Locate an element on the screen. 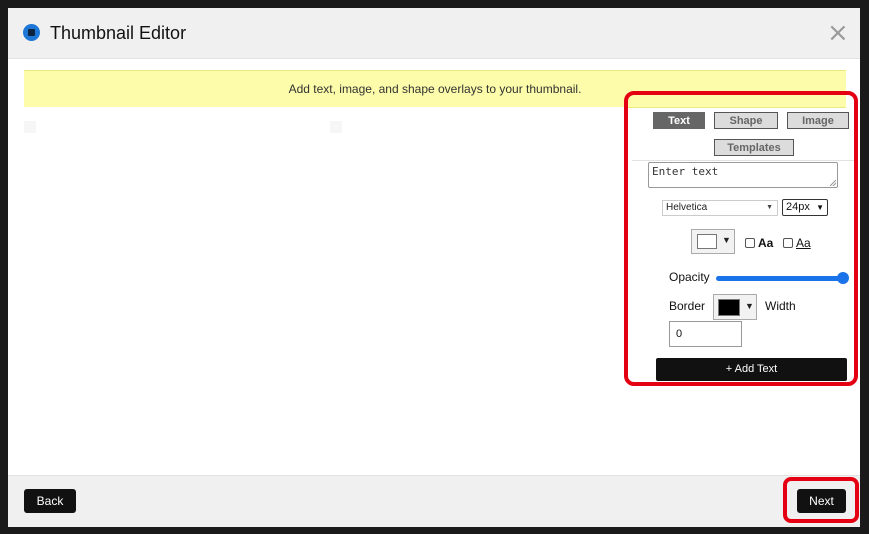 Image resolution: width=869 pixels, height=534 pixels. add-text-button: + Add Text is located at coordinates (751, 369).